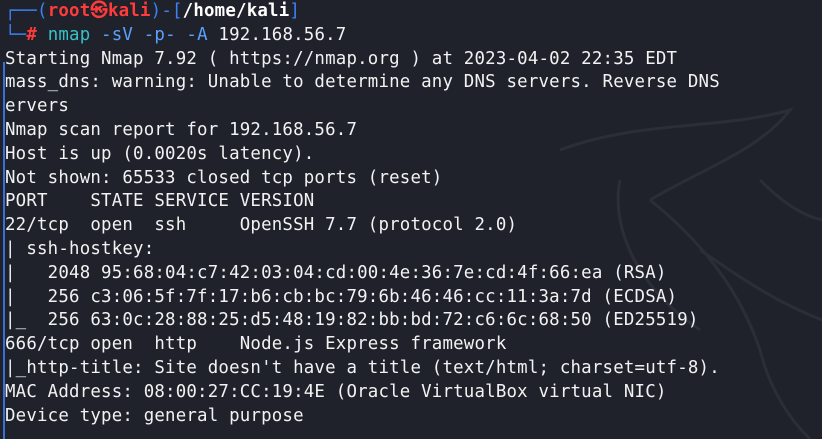  Describe the element at coordinates (32, 34) in the screenshot. I see `prompt-hash: #` at that location.